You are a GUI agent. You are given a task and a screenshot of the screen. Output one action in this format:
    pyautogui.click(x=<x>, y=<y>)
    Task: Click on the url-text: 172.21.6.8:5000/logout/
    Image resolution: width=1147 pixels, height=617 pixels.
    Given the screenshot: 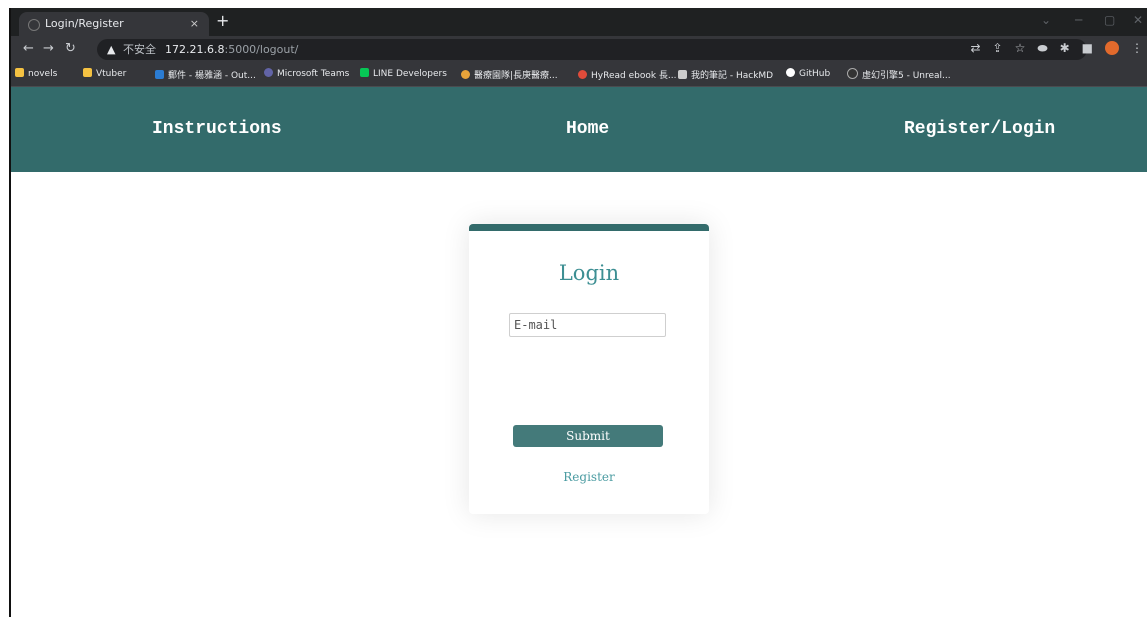 What is the action you would take?
    pyautogui.click(x=232, y=49)
    